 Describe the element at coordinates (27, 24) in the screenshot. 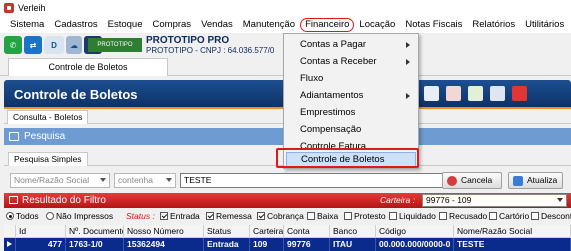

I see `menu-sistema: Sistema` at that location.